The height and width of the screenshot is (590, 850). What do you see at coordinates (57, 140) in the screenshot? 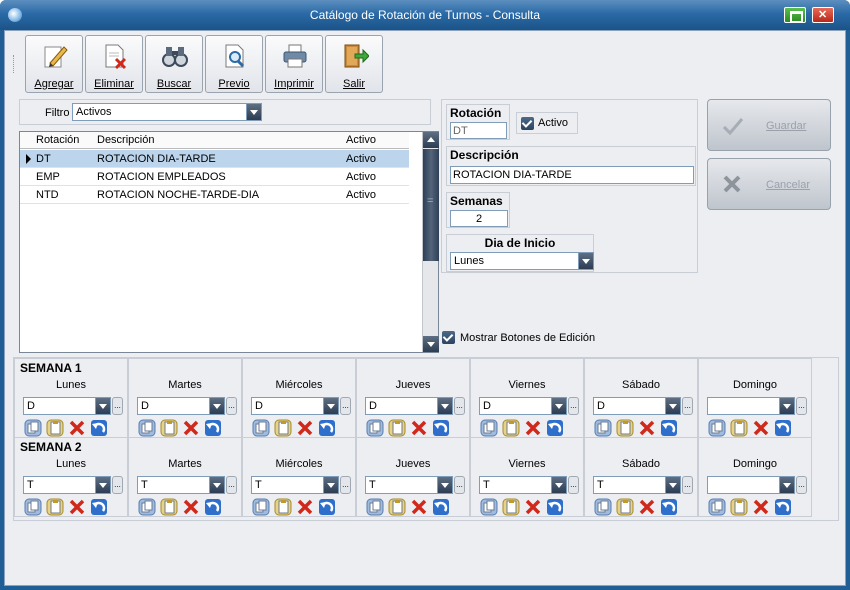
I see `column-header-rotacion: Rotación` at bounding box center [57, 140].